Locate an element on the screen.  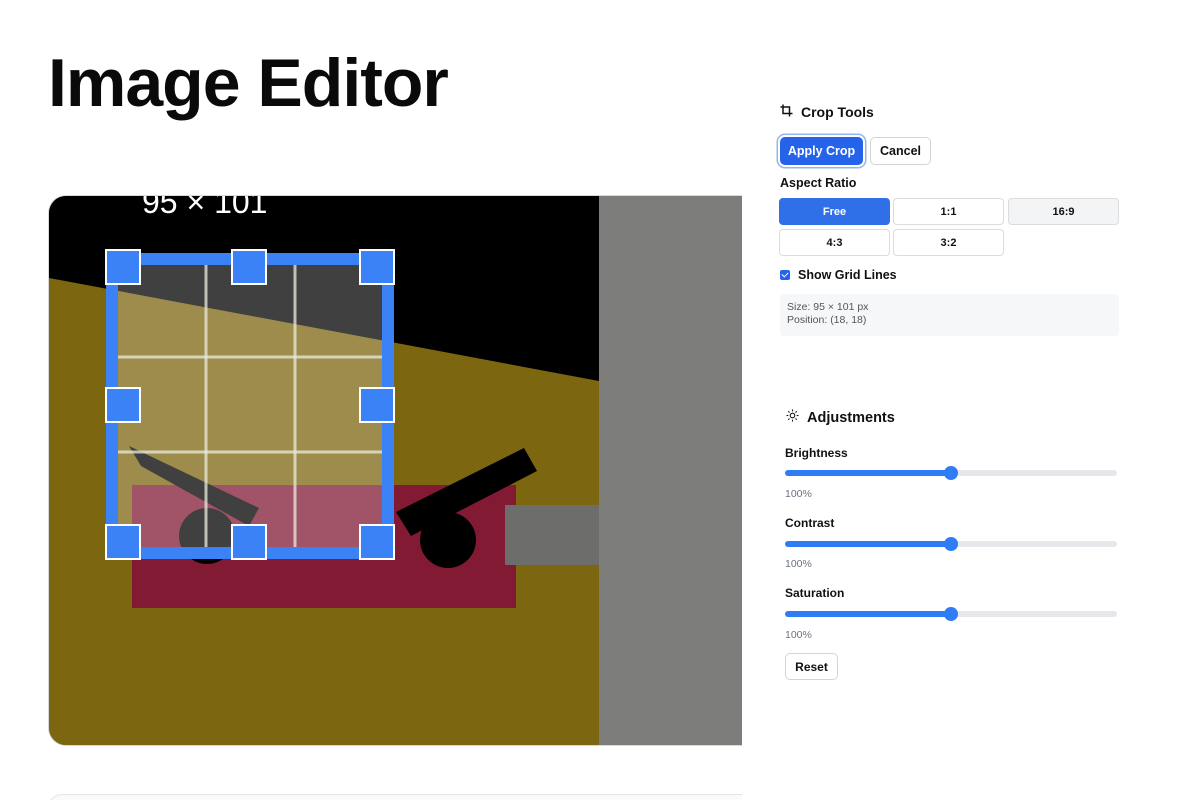
sun-icon is located at coordinates (792, 417).